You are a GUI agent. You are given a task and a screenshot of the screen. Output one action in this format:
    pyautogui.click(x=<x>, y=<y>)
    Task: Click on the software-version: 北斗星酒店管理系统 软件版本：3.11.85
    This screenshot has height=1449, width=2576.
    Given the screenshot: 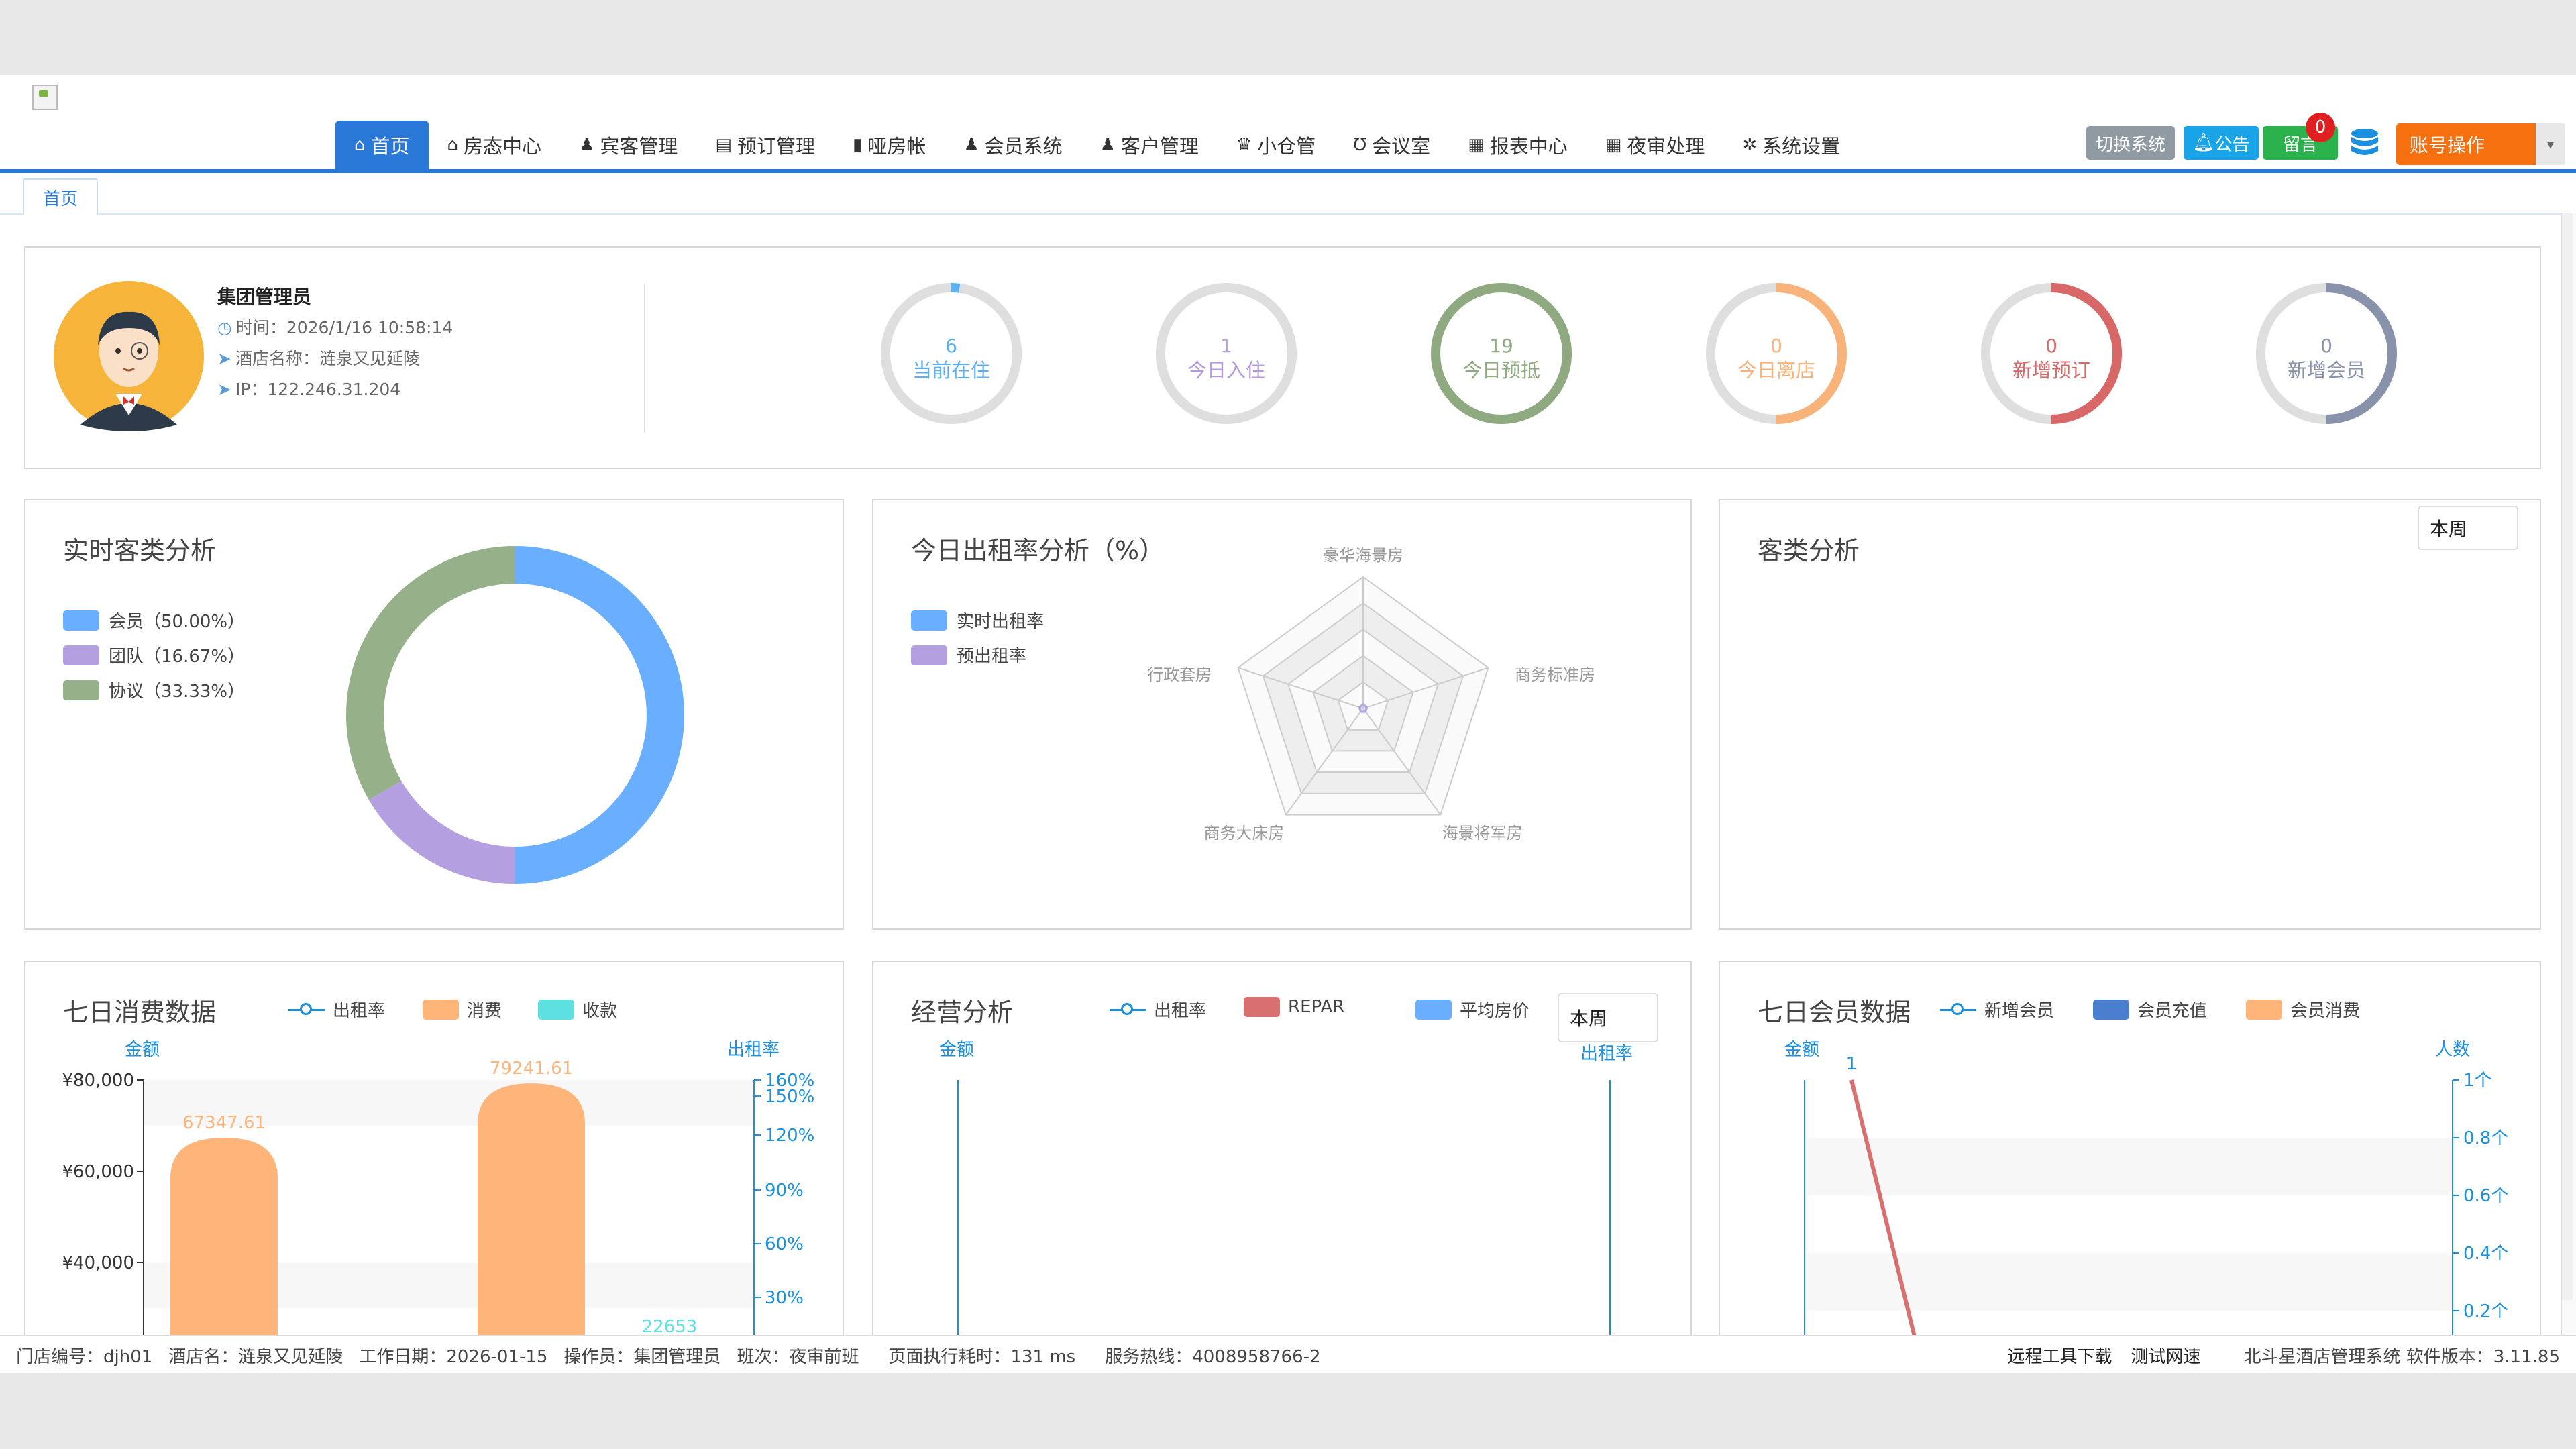 What is the action you would take?
    pyautogui.click(x=2401, y=1357)
    